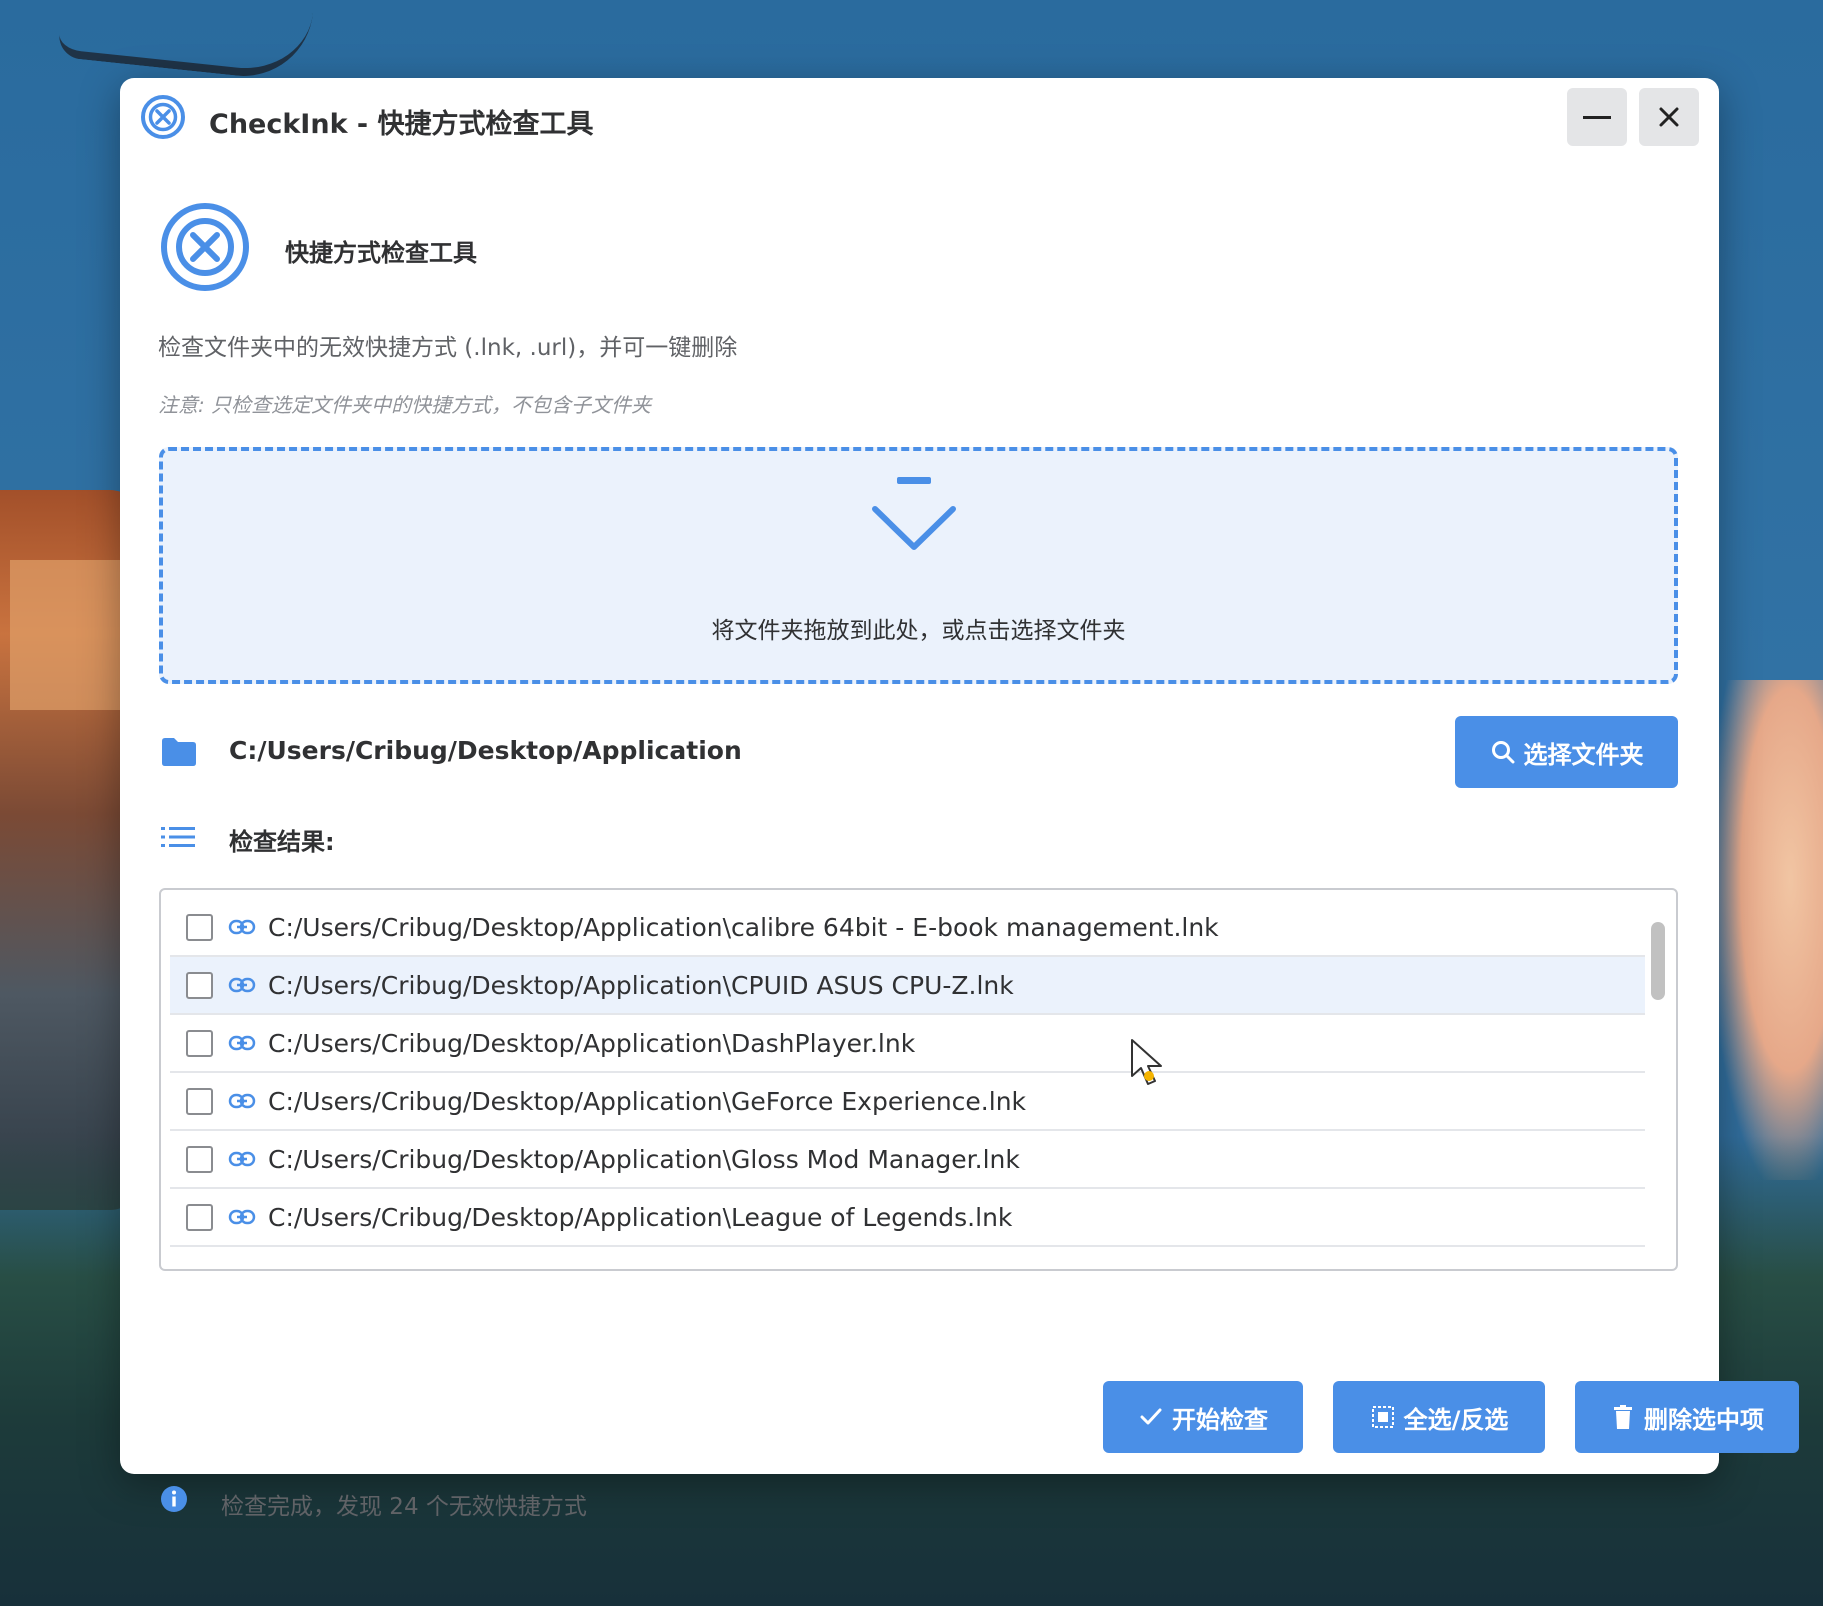 This screenshot has height=1606, width=1823. What do you see at coordinates (485, 750) in the screenshot?
I see `selected-folder-path: C:/Users/Cribug/Desktop/Application` at bounding box center [485, 750].